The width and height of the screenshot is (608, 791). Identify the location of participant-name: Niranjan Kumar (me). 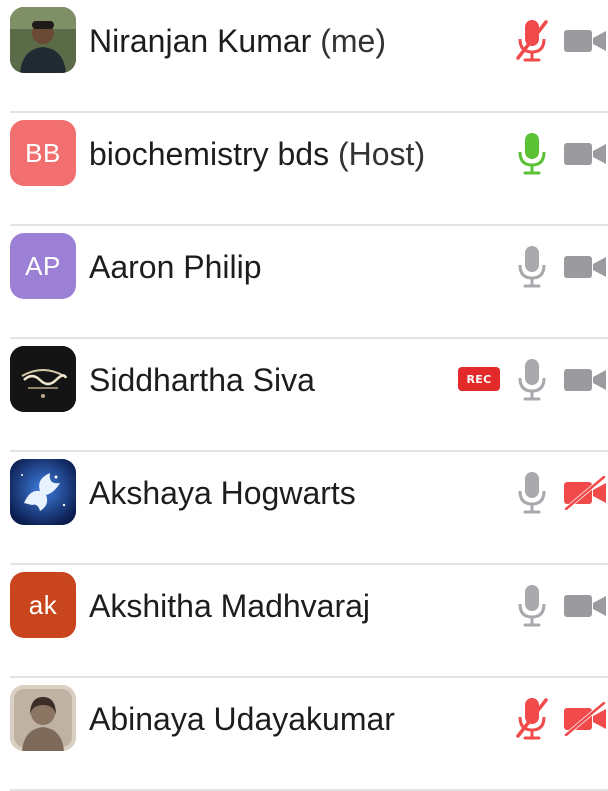
(237, 41).